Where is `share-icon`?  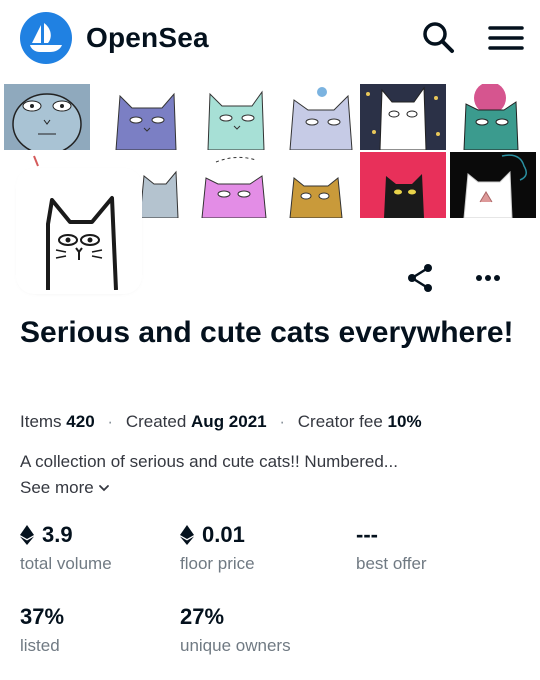
share-icon is located at coordinates (420, 278).